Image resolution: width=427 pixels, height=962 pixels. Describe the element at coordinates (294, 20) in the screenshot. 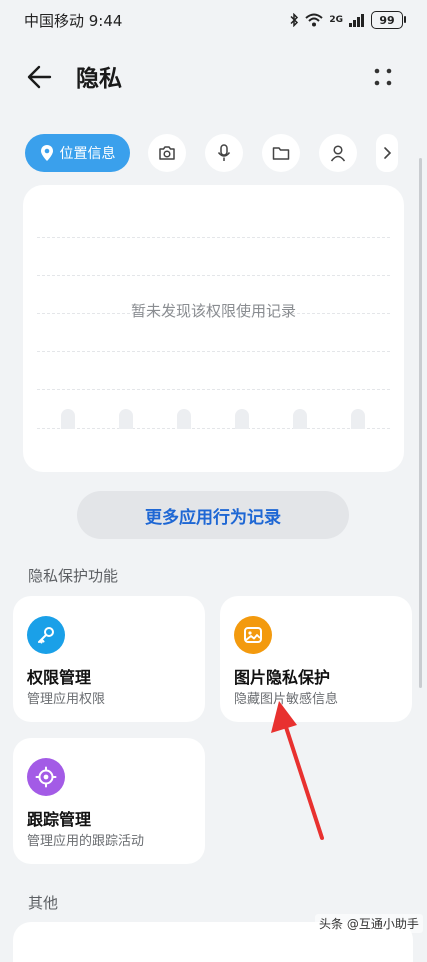

I see `bluetooth-icon` at that location.